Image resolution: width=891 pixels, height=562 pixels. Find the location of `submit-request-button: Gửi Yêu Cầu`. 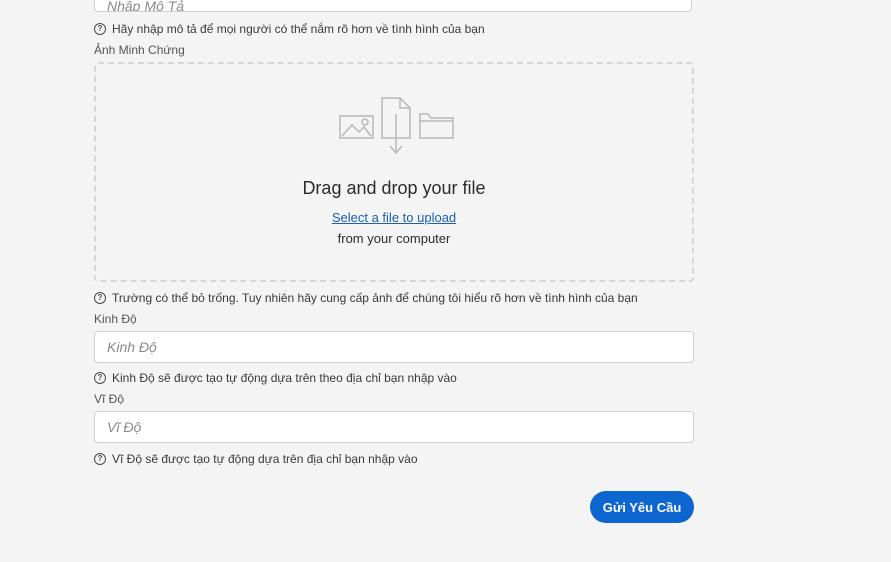

submit-request-button: Gửi Yêu Cầu is located at coordinates (642, 507).